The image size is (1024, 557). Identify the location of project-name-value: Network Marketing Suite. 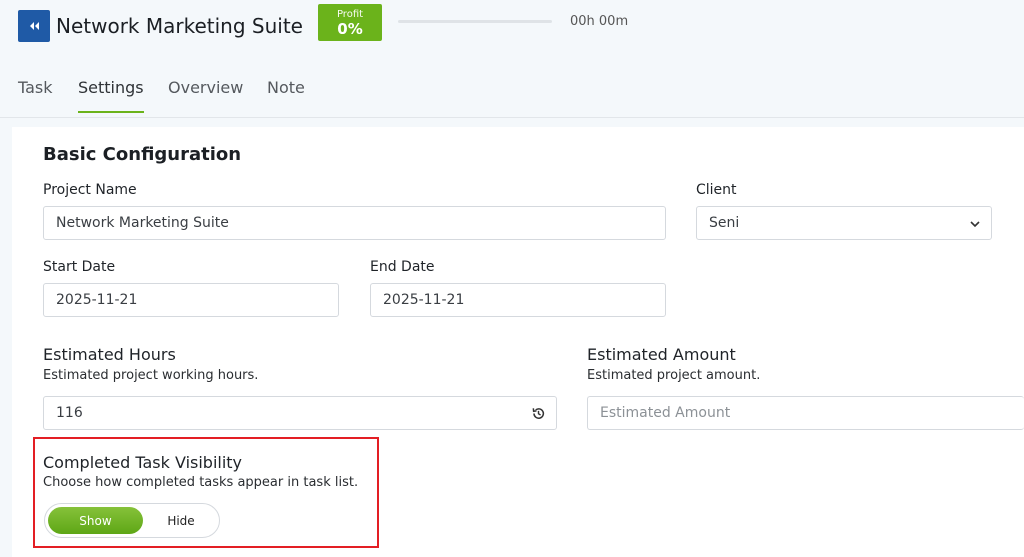
(142, 223).